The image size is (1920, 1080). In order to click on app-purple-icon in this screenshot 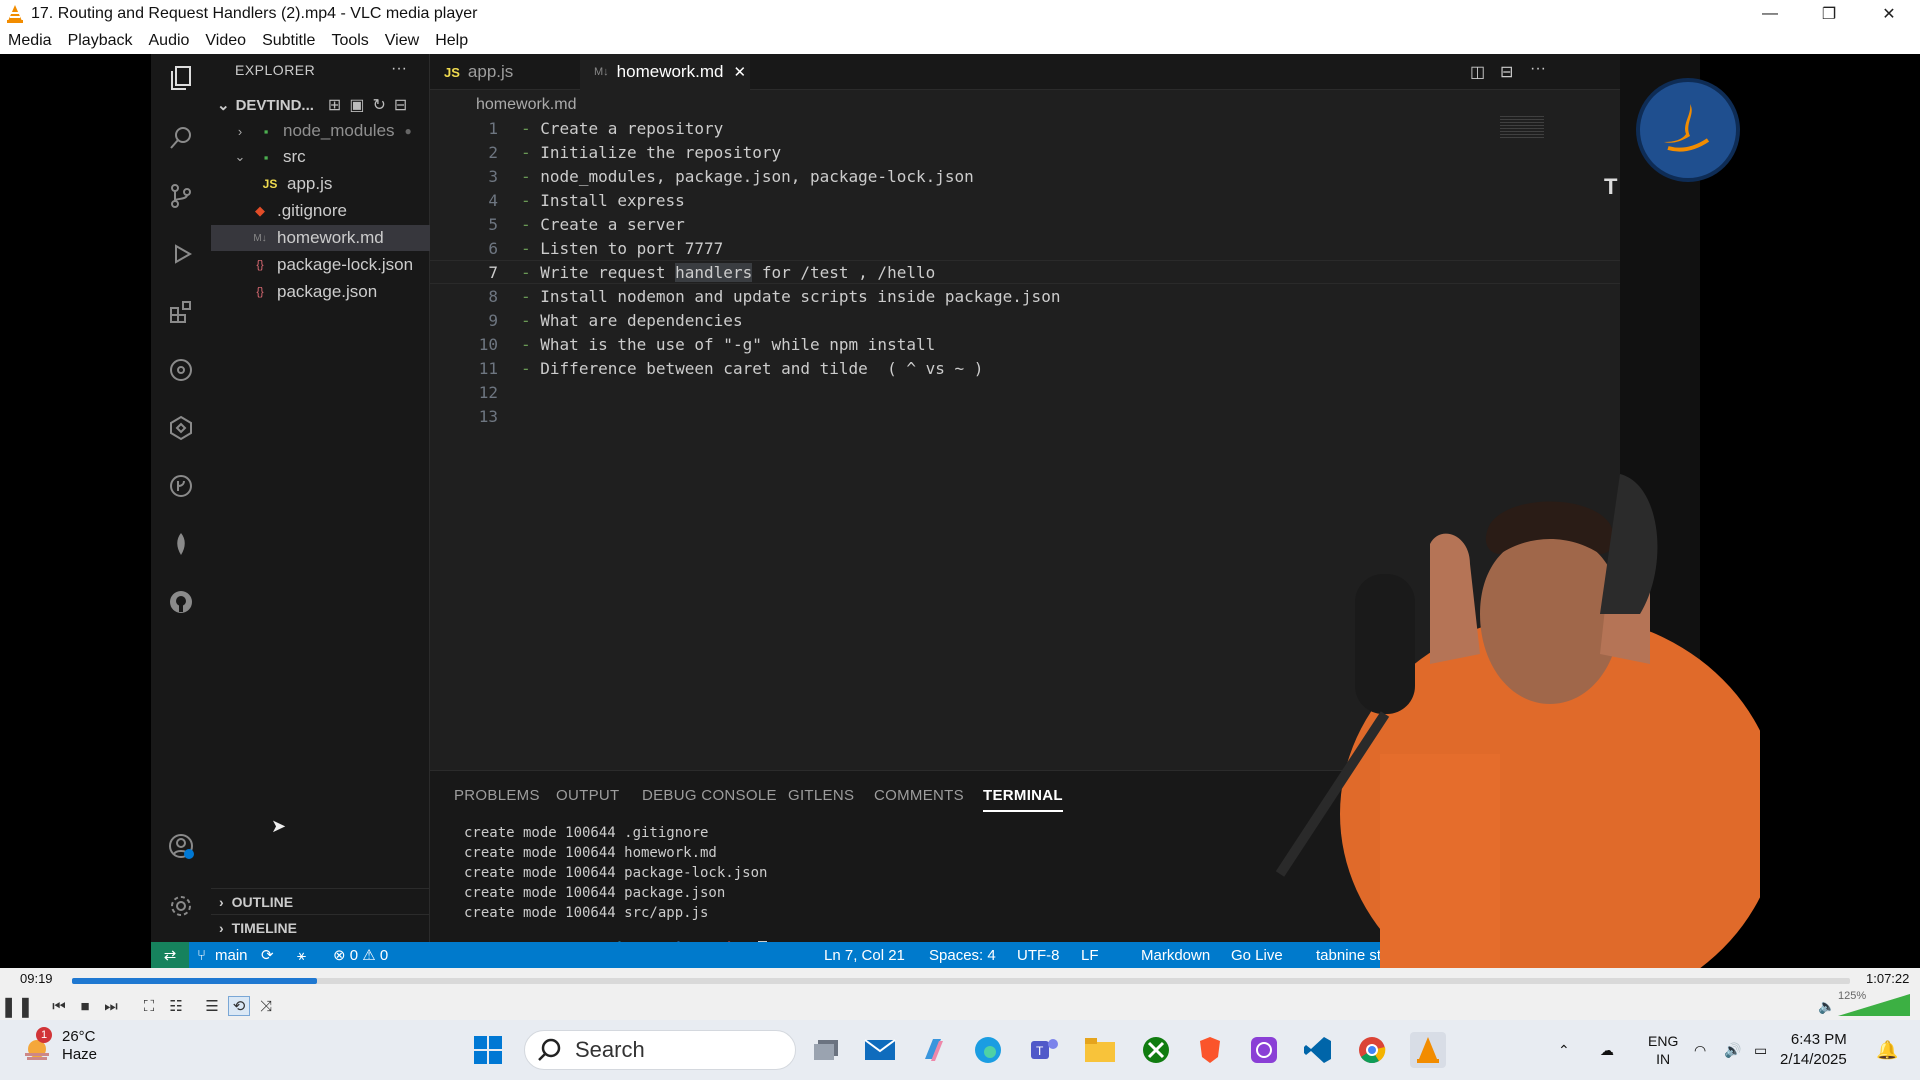, I will do `click(1264, 1050)`.